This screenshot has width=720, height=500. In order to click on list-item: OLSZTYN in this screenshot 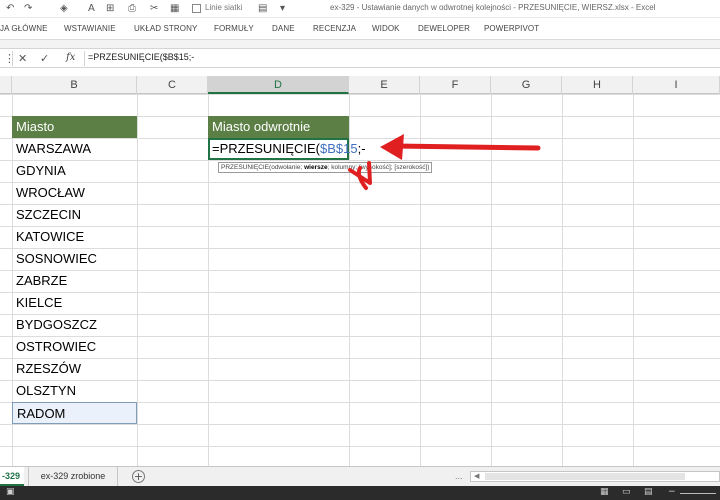, I will do `click(74, 391)`.